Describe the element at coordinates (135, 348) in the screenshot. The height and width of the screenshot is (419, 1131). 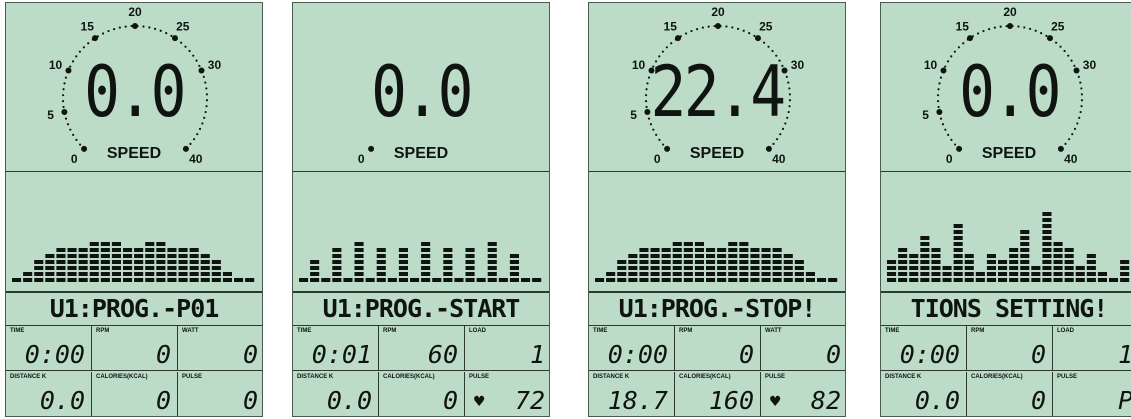
I see `stat-rpm: RPM 0` at that location.